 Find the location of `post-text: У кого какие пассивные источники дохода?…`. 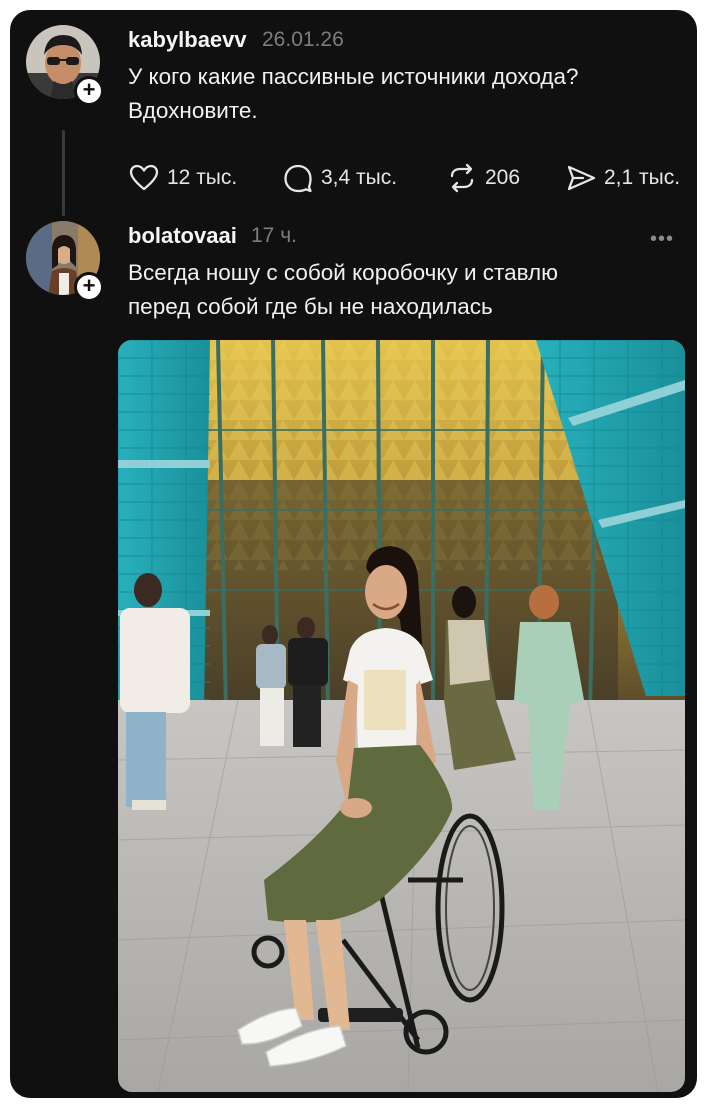

post-text: У кого какие пассивные источники дохода?… is located at coordinates (408, 94).